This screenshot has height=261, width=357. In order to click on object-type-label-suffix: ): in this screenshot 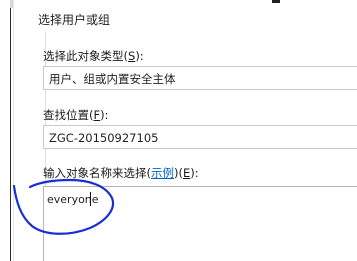, I will do `click(139, 56)`.